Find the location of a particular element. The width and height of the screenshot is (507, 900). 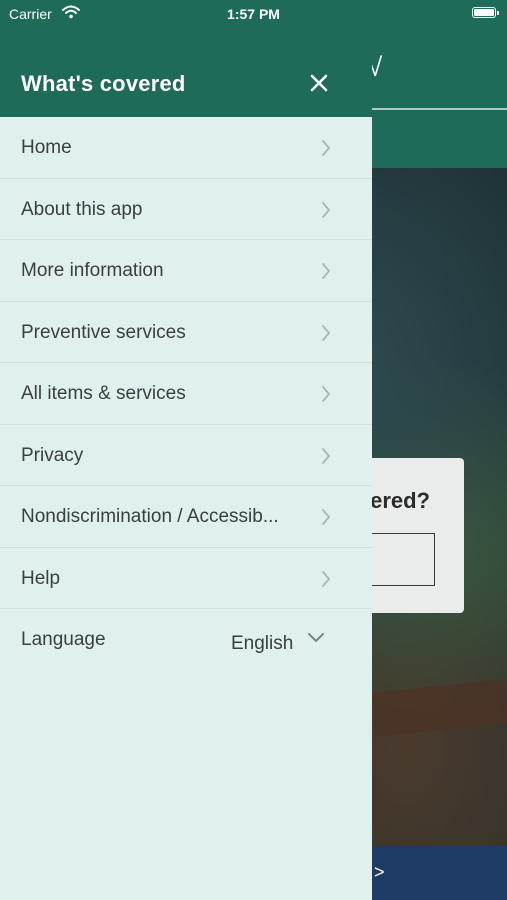

menu-item-label: About this app is located at coordinates (82, 209).